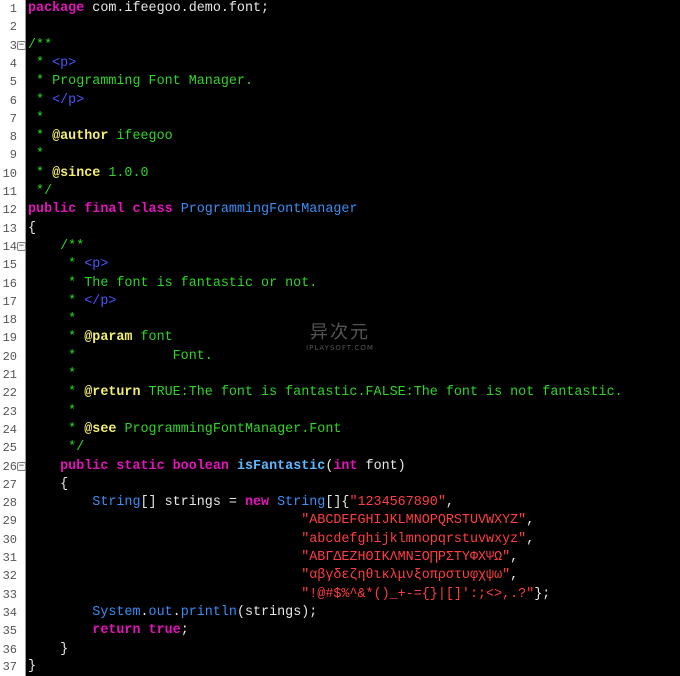 Image resolution: width=680 pixels, height=676 pixels. What do you see at coordinates (64, 63) in the screenshot?
I see `html-tag: <p>` at bounding box center [64, 63].